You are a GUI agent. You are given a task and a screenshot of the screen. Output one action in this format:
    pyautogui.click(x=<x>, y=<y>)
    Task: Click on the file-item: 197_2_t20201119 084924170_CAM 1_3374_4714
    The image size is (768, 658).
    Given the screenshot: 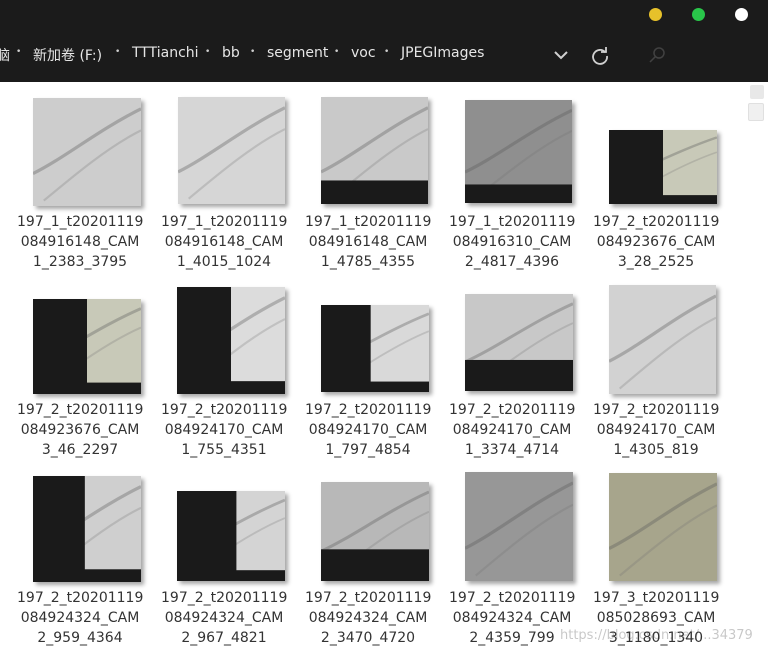 What is the action you would take?
    pyautogui.click(x=512, y=377)
    